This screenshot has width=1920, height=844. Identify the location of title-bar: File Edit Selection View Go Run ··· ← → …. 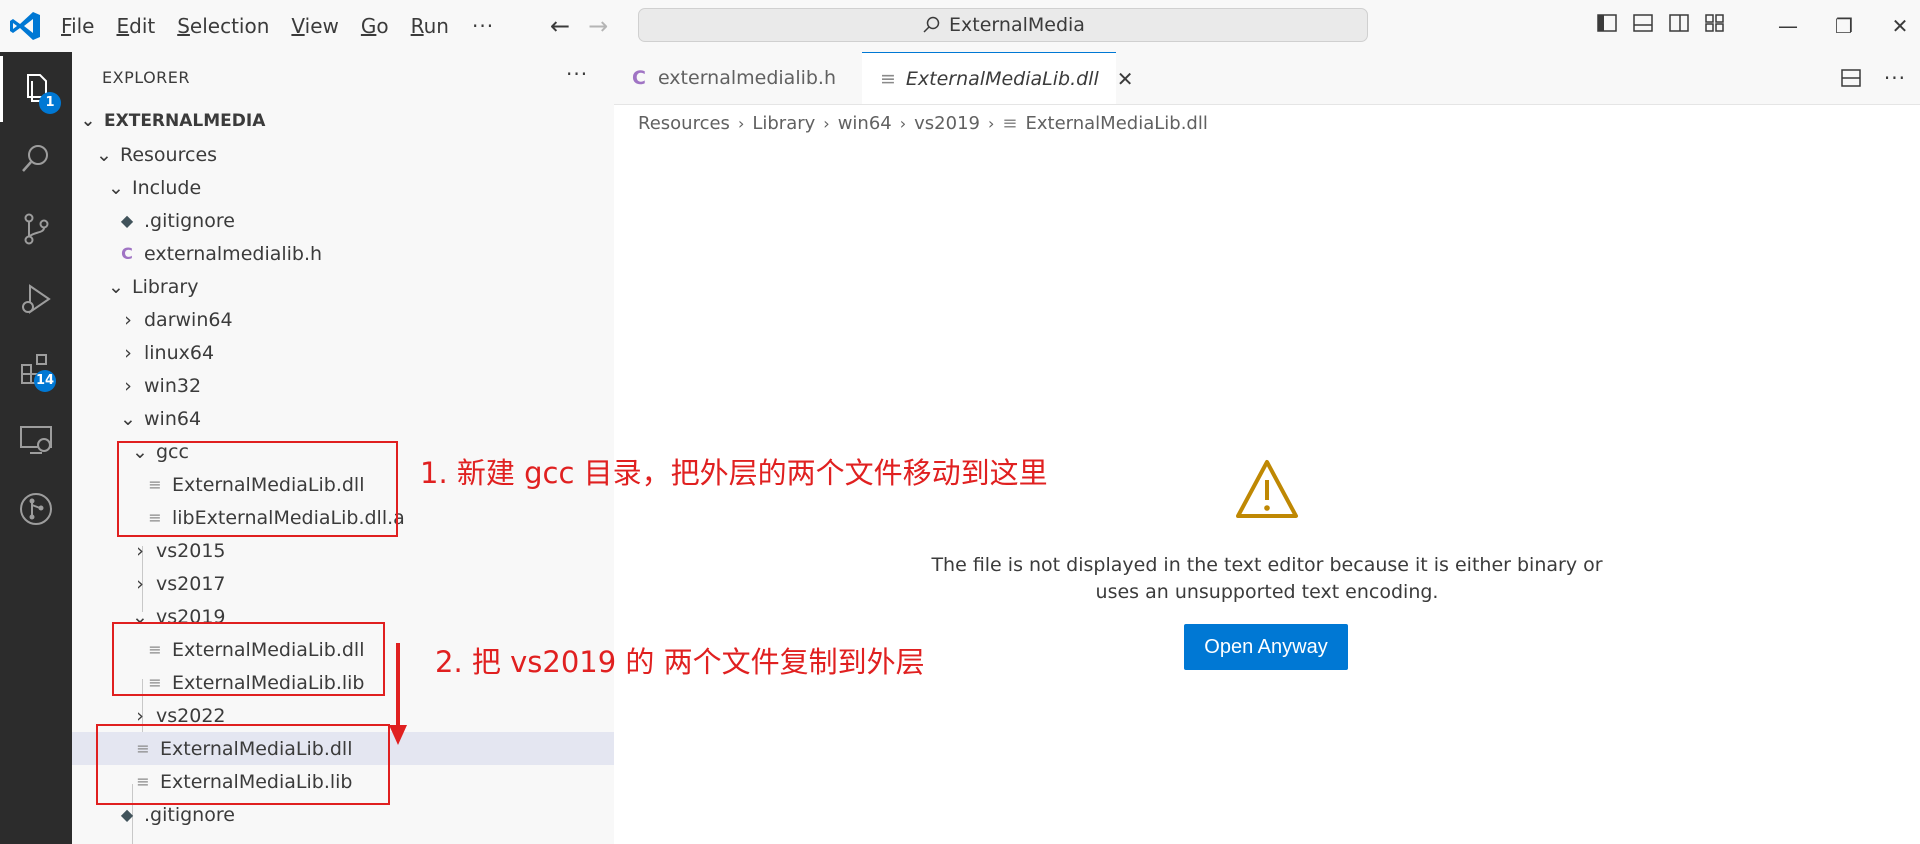
(960, 26).